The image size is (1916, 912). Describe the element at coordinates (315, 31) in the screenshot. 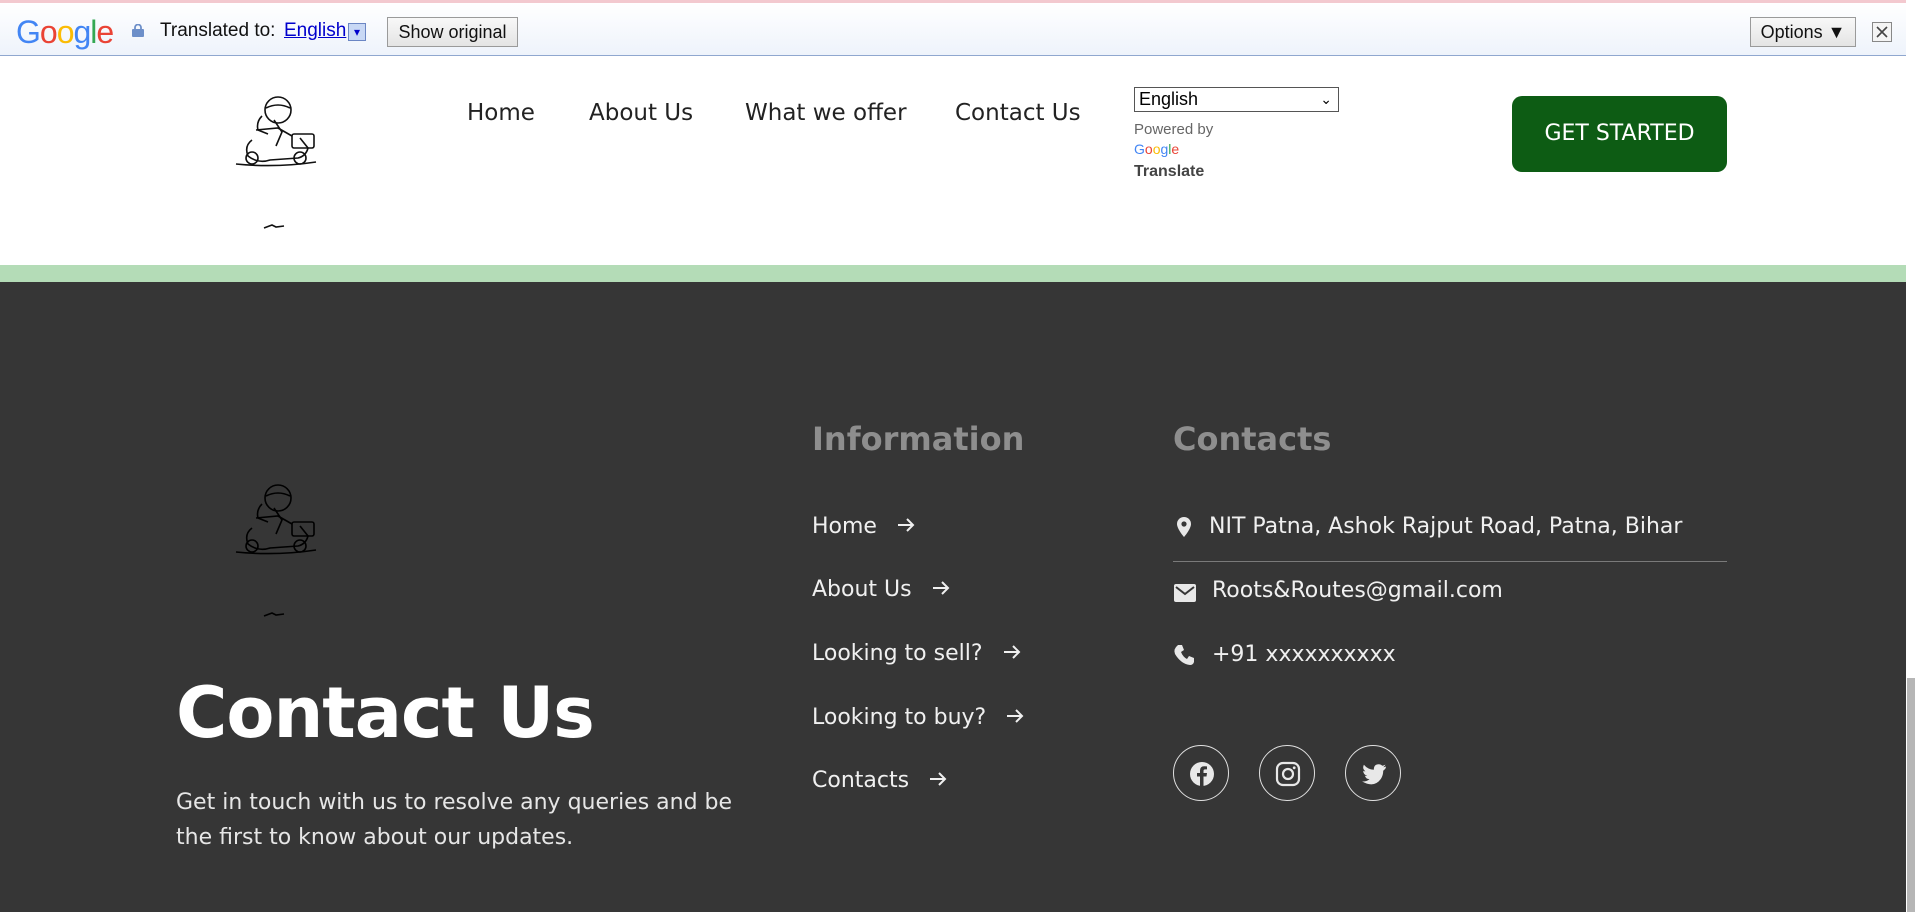

I see `translated-language-link: English` at that location.